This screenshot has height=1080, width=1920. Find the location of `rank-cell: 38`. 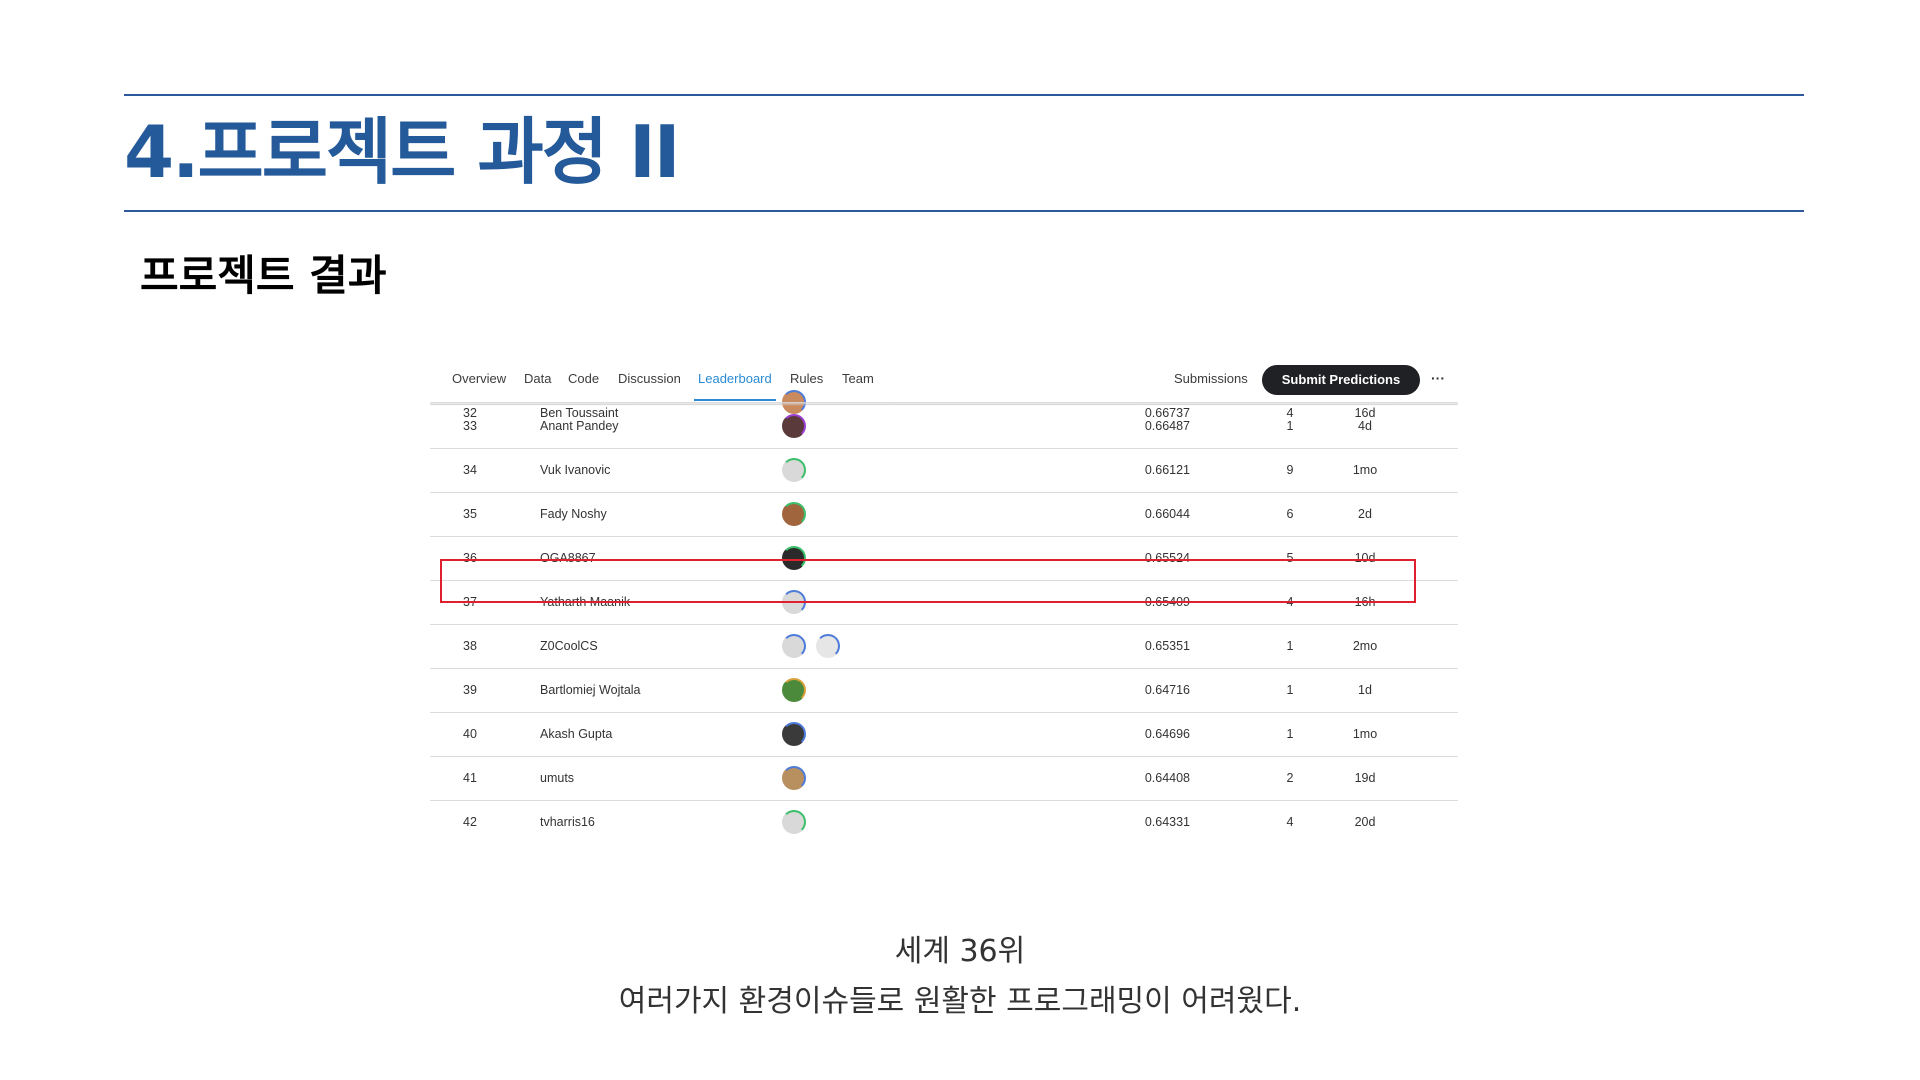

rank-cell: 38 is located at coordinates (470, 646).